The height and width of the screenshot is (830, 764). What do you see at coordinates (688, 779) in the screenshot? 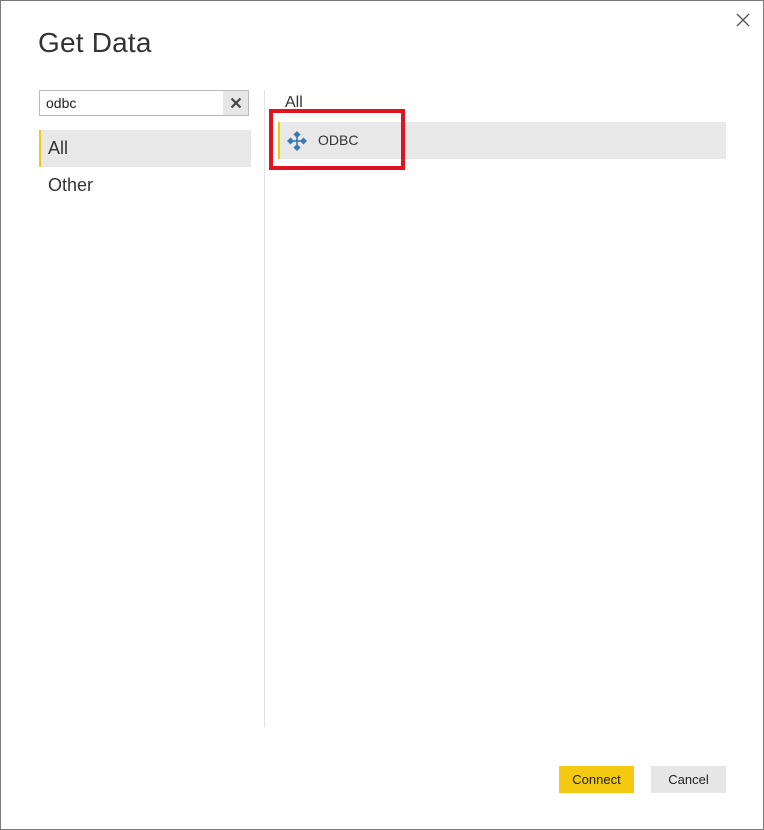
I see `cancel-button: Cancel` at bounding box center [688, 779].